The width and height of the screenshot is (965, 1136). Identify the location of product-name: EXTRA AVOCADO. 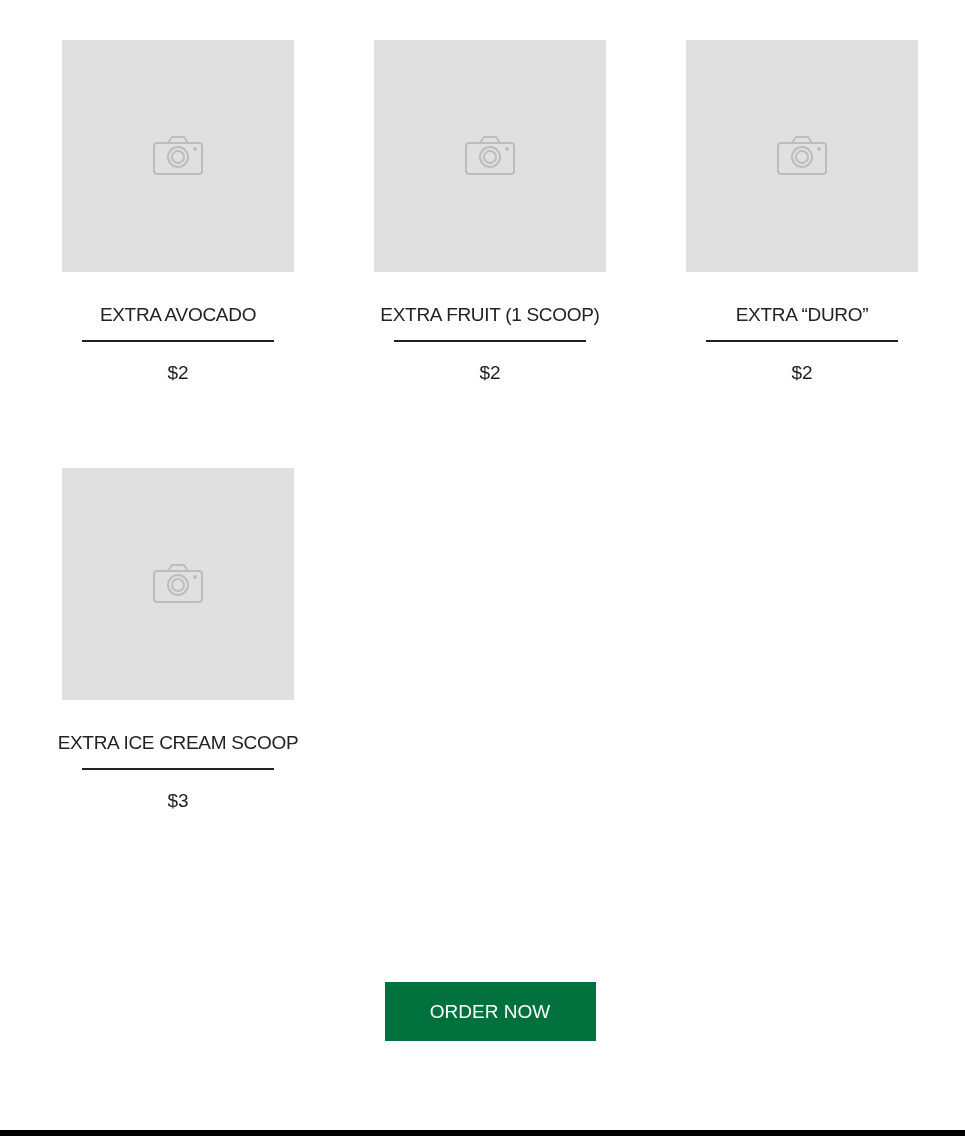
(178, 315).